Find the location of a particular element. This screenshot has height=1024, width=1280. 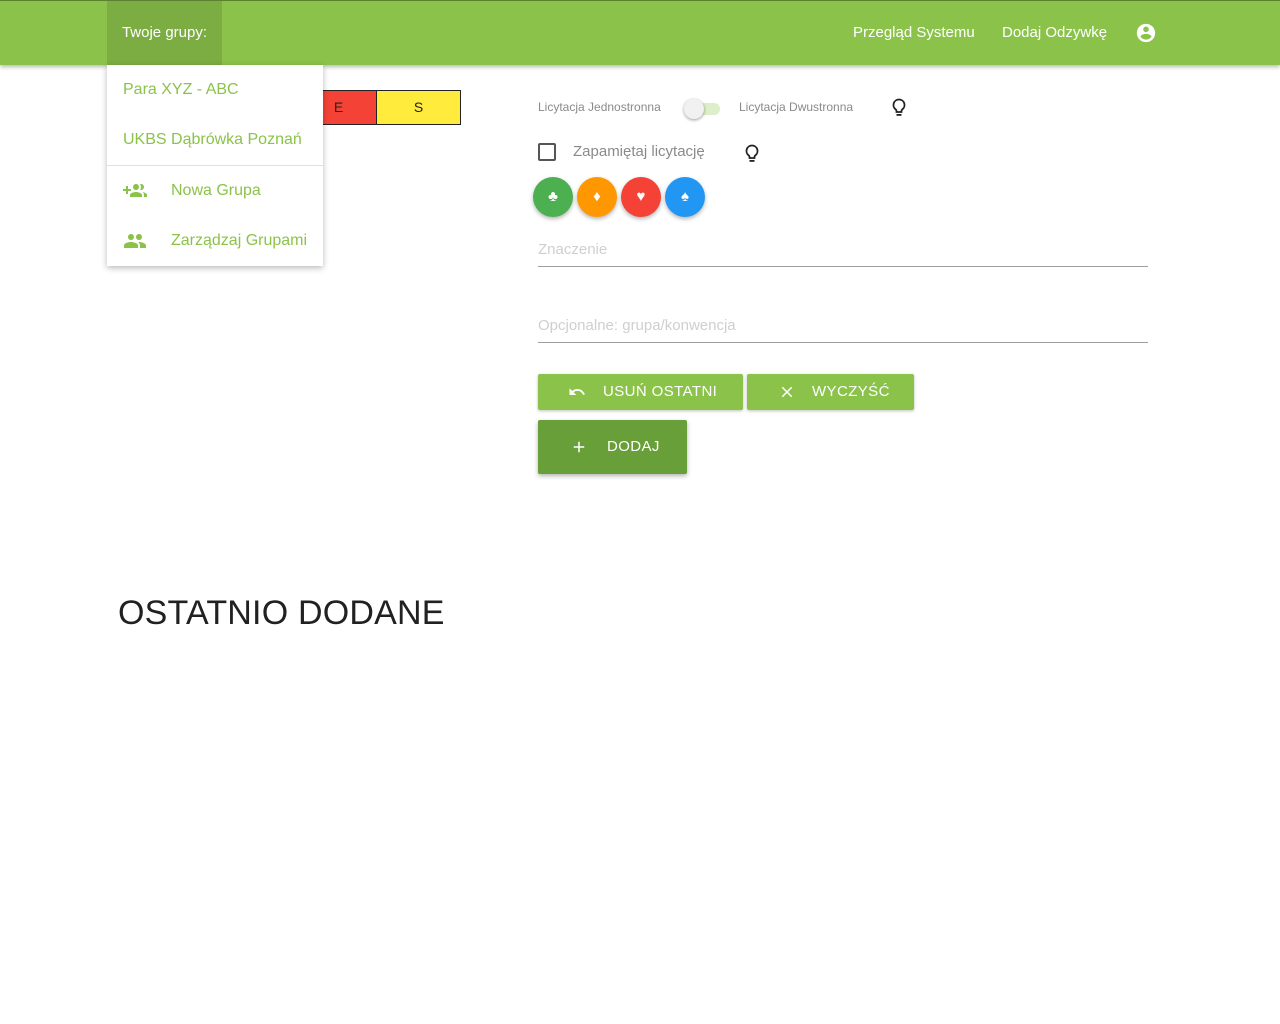

recently-added-title: OSTATNIO DODANE is located at coordinates (281, 613).